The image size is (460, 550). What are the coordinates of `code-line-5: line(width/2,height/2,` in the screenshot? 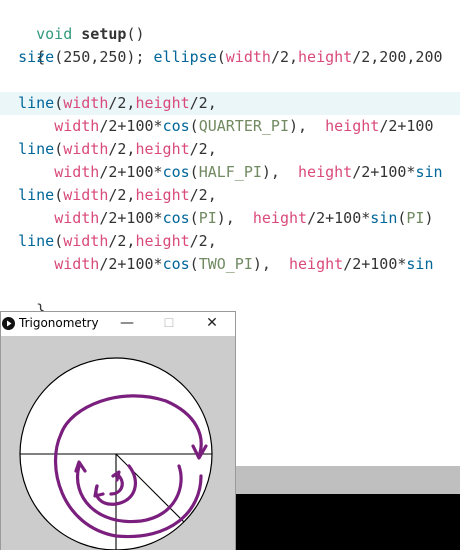 It's located at (108, 103).